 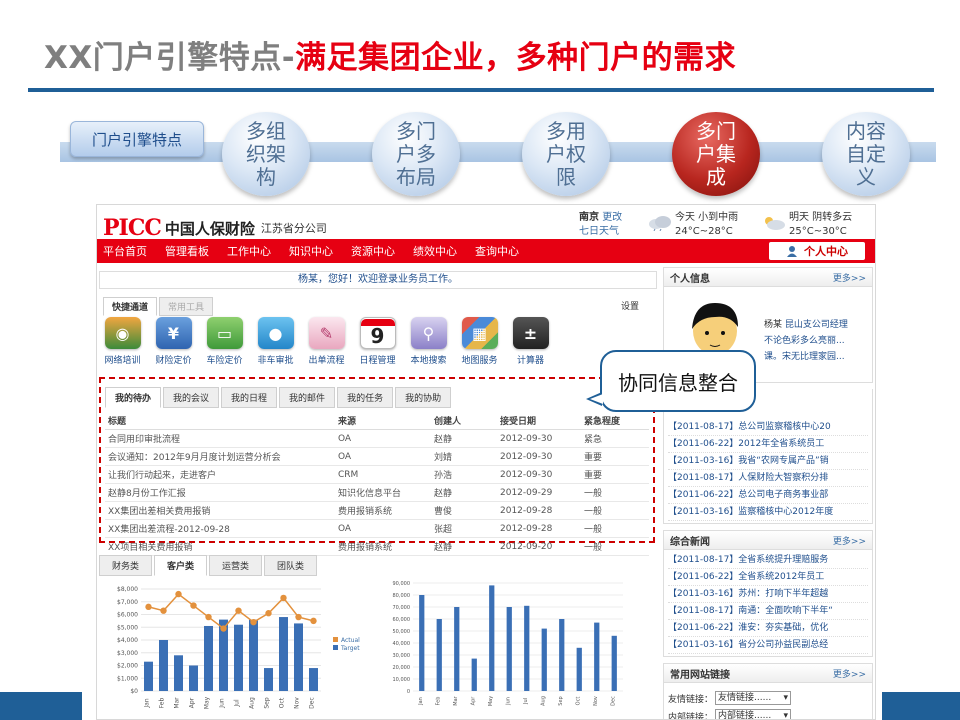 I want to click on x-tick-label: Jan, so click(x=421, y=701).